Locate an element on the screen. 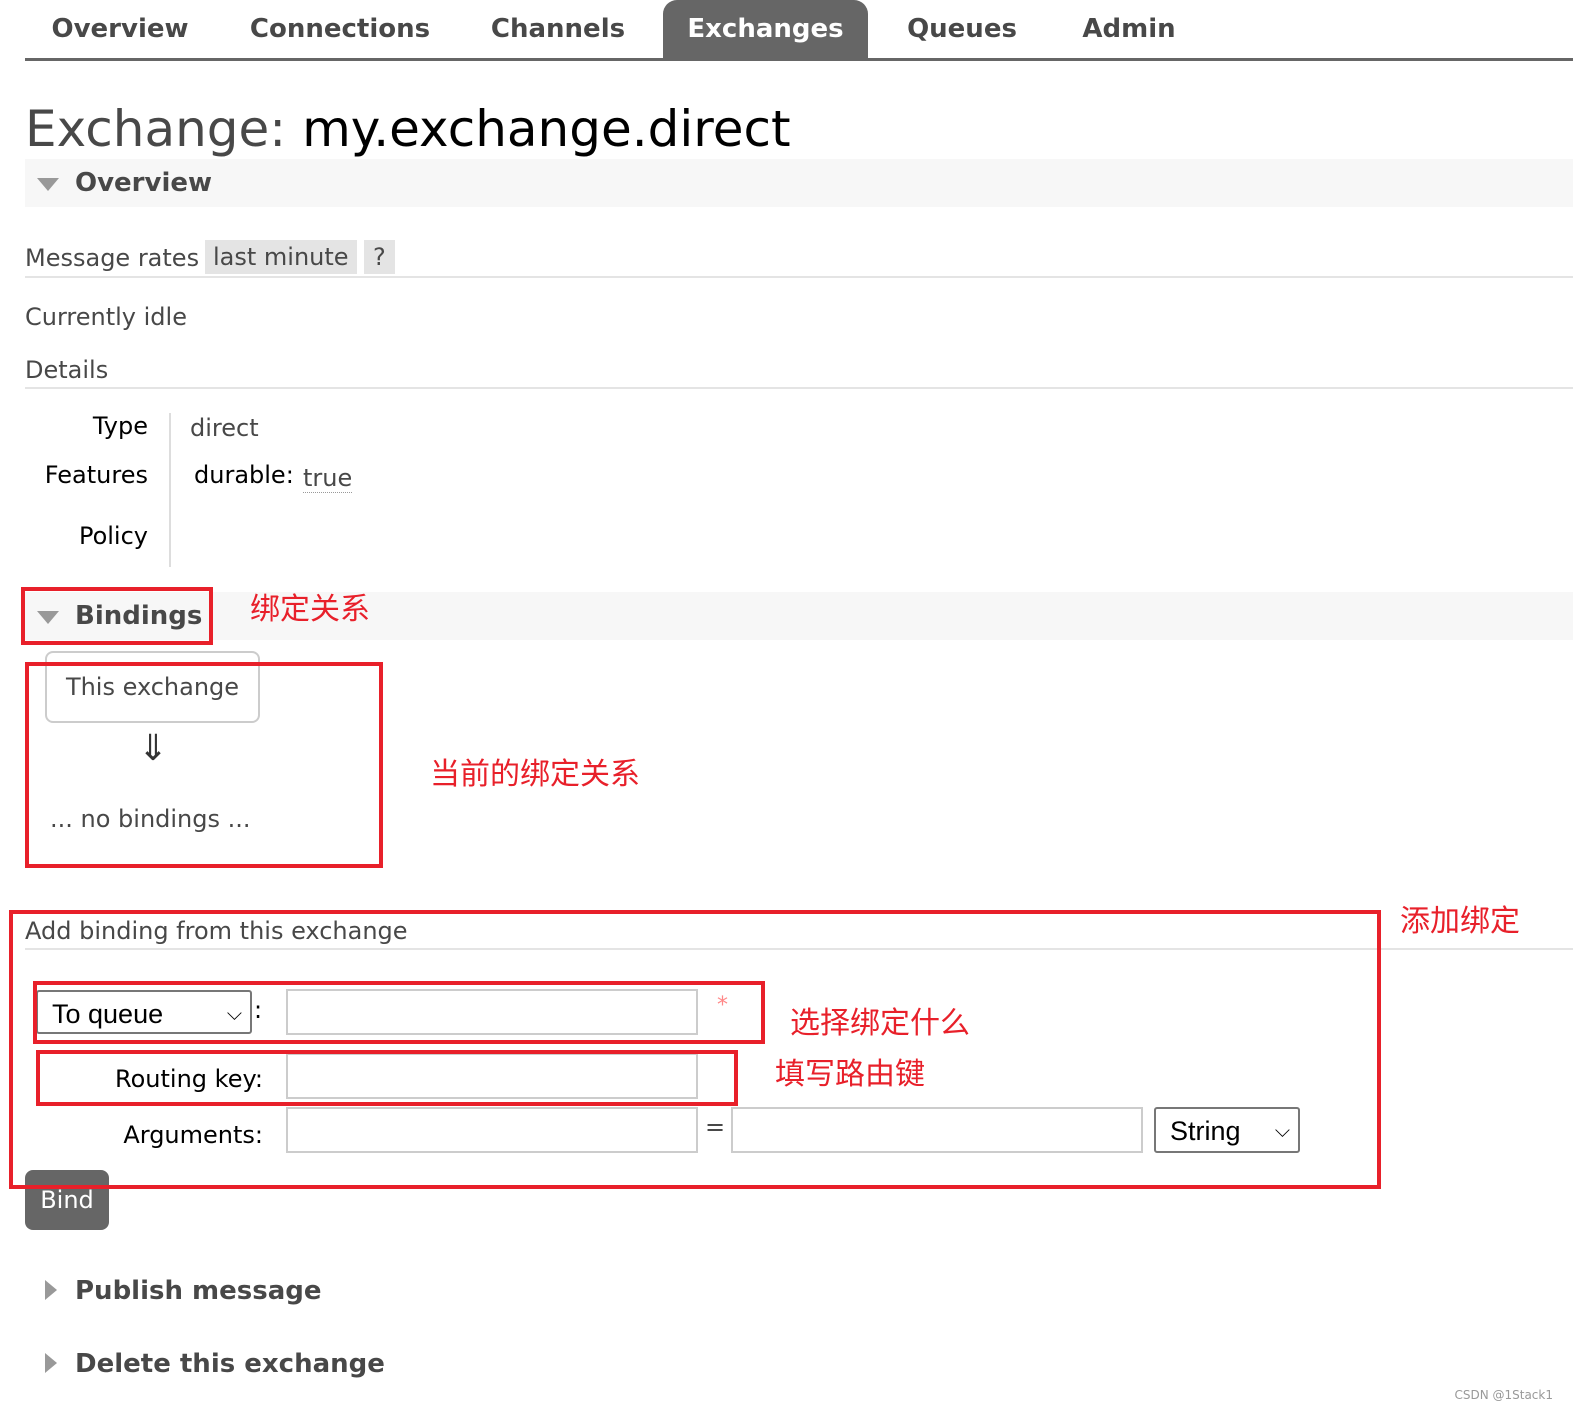 This screenshot has width=1573, height=1412. policy-label: Policy is located at coordinates (113, 536).